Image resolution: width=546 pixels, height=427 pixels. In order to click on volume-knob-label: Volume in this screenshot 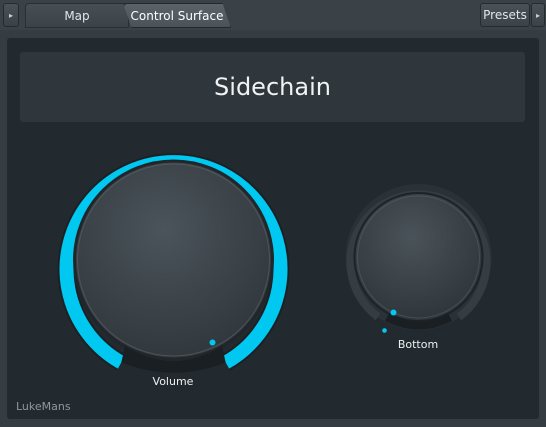, I will do `click(173, 381)`.